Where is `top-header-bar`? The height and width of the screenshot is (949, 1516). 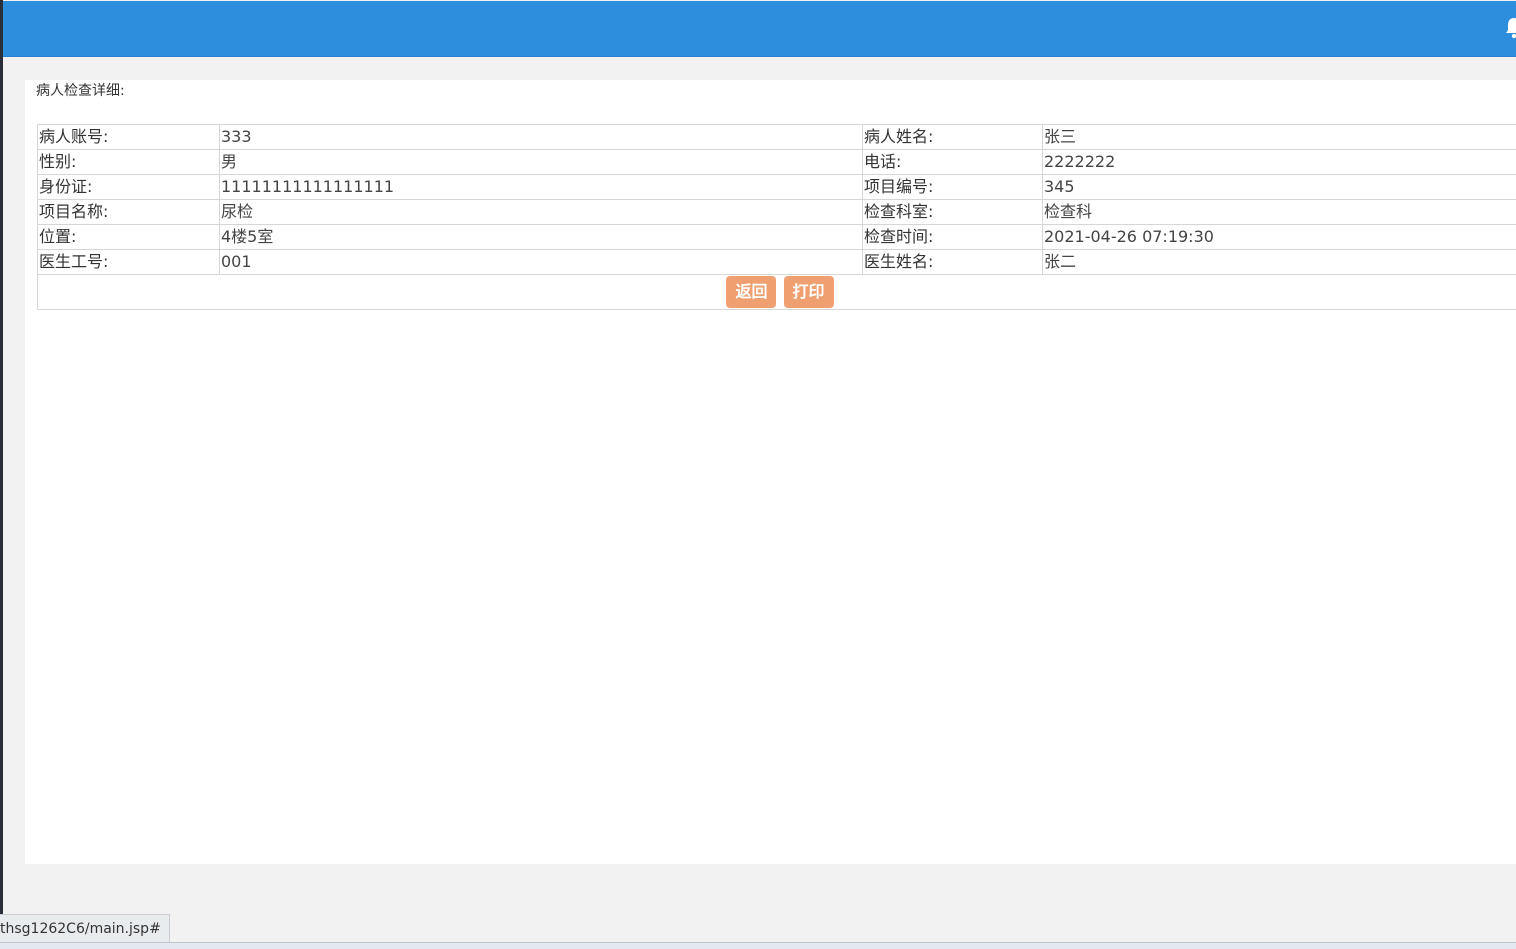
top-header-bar is located at coordinates (759, 29).